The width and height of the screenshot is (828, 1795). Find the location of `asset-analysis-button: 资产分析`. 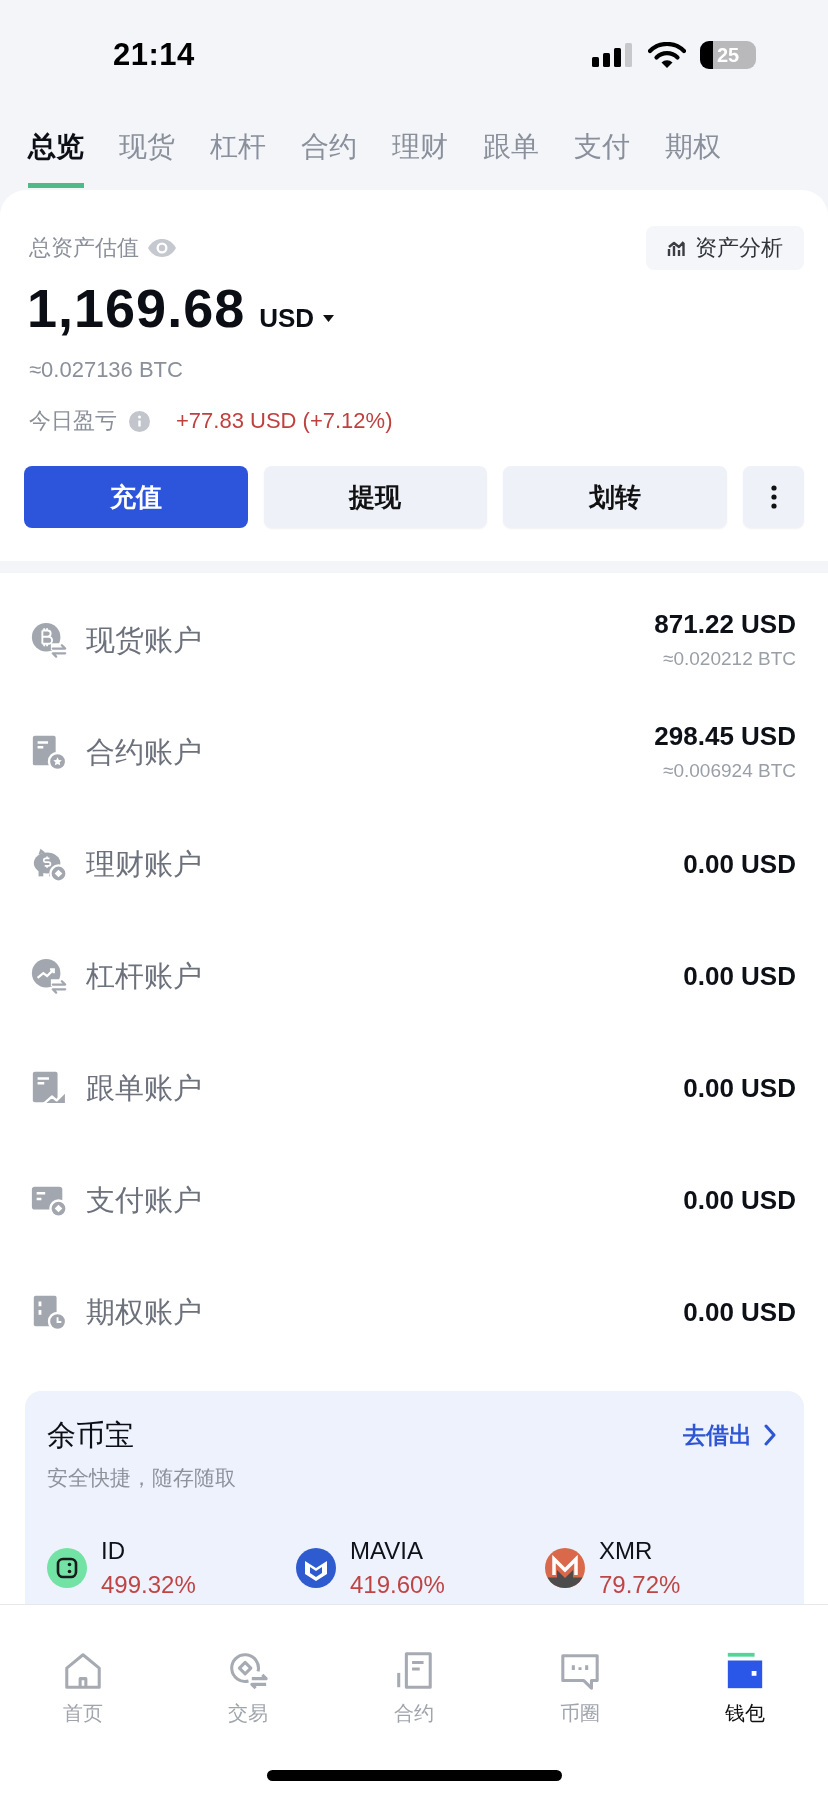

asset-analysis-button: 资产分析 is located at coordinates (725, 248).